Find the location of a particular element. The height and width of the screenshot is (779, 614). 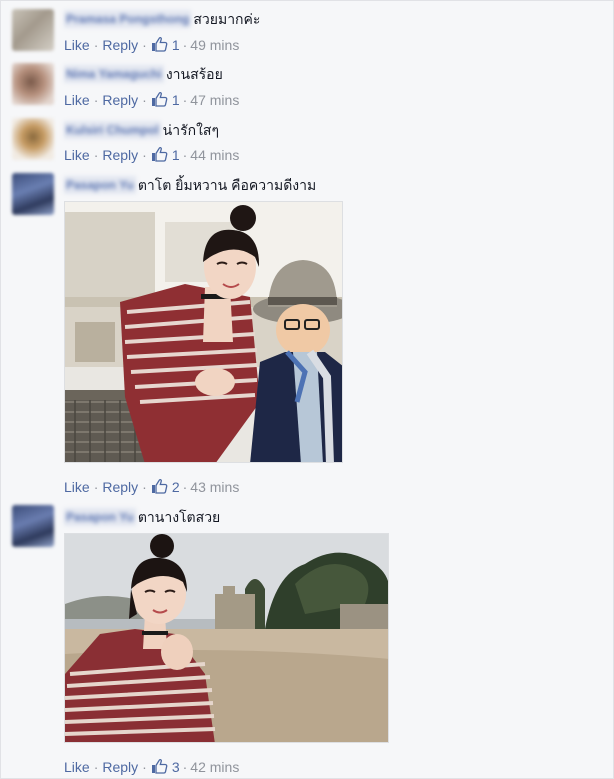

comment-author: Kulsiri Chumpol is located at coordinates (112, 130).